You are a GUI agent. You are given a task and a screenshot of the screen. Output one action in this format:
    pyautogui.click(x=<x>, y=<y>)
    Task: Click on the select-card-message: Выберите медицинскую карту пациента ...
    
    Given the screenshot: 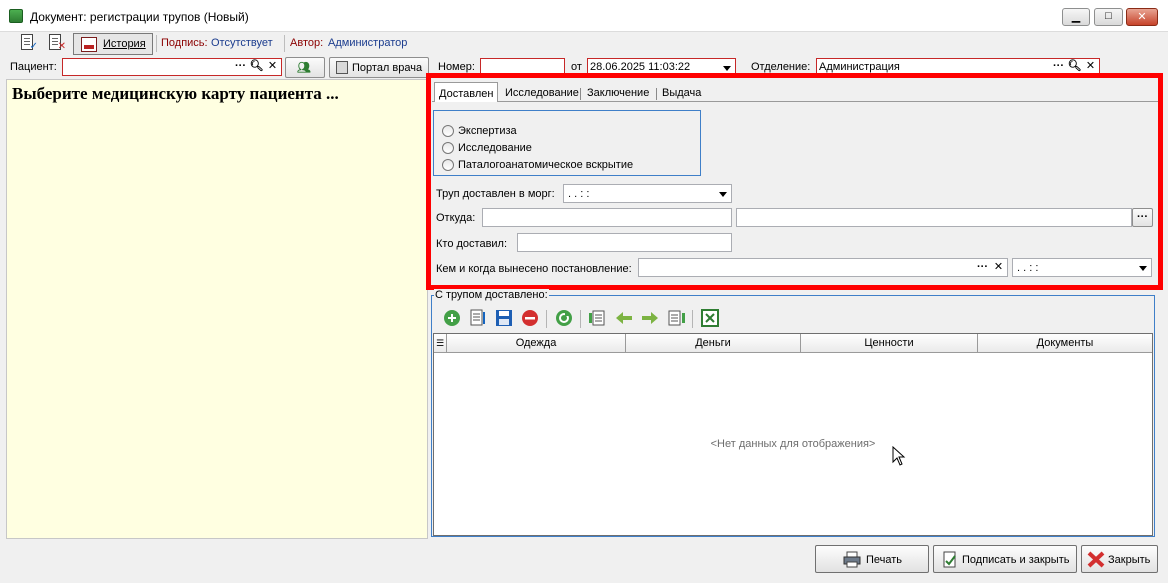 What is the action you would take?
    pyautogui.click(x=175, y=93)
    